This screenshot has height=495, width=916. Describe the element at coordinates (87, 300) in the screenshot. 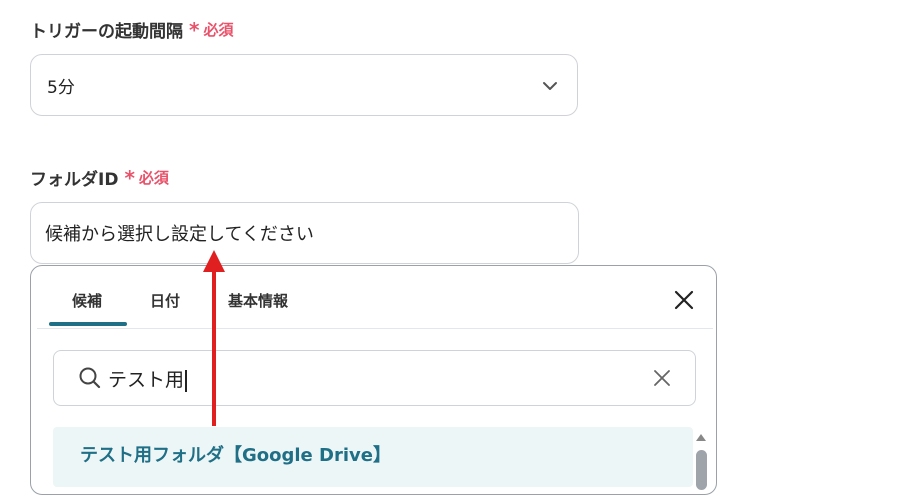

I see `tab-candidates: 候補` at that location.